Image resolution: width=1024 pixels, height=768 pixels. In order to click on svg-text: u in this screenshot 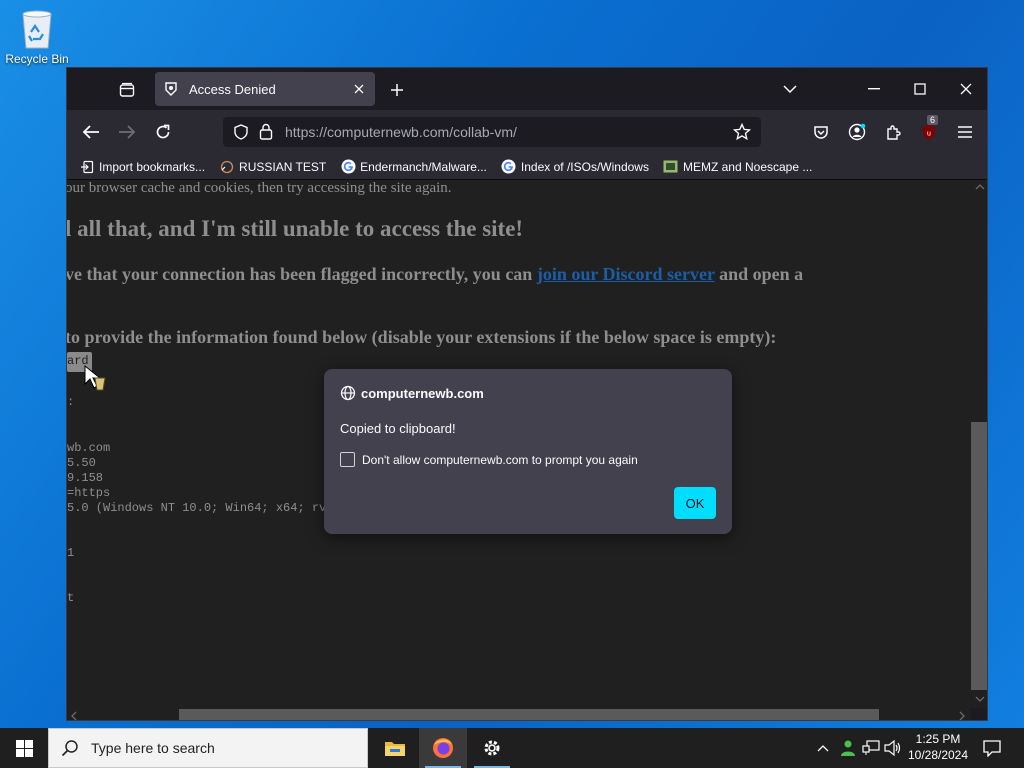, I will do `click(929, 134)`.